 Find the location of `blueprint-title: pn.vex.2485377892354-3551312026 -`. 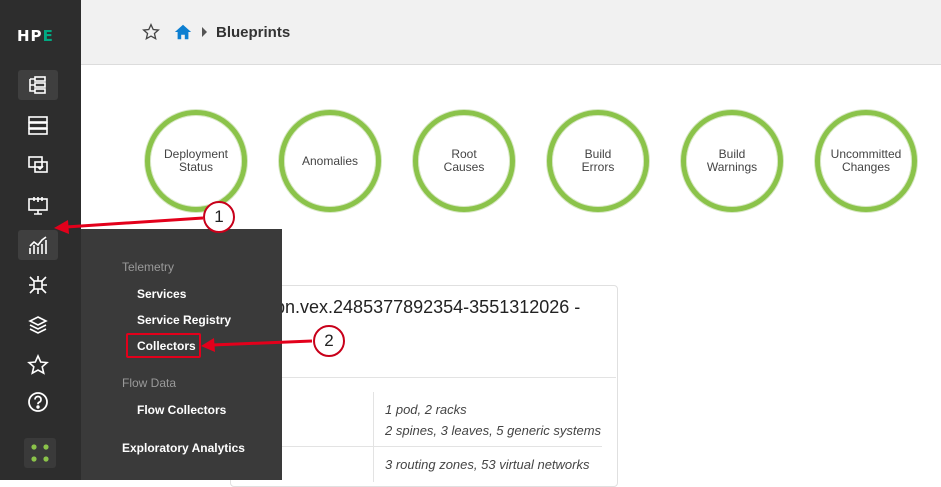

blueprint-title: pn.vex.2485377892354-3551312026 - is located at coordinates (427, 307).